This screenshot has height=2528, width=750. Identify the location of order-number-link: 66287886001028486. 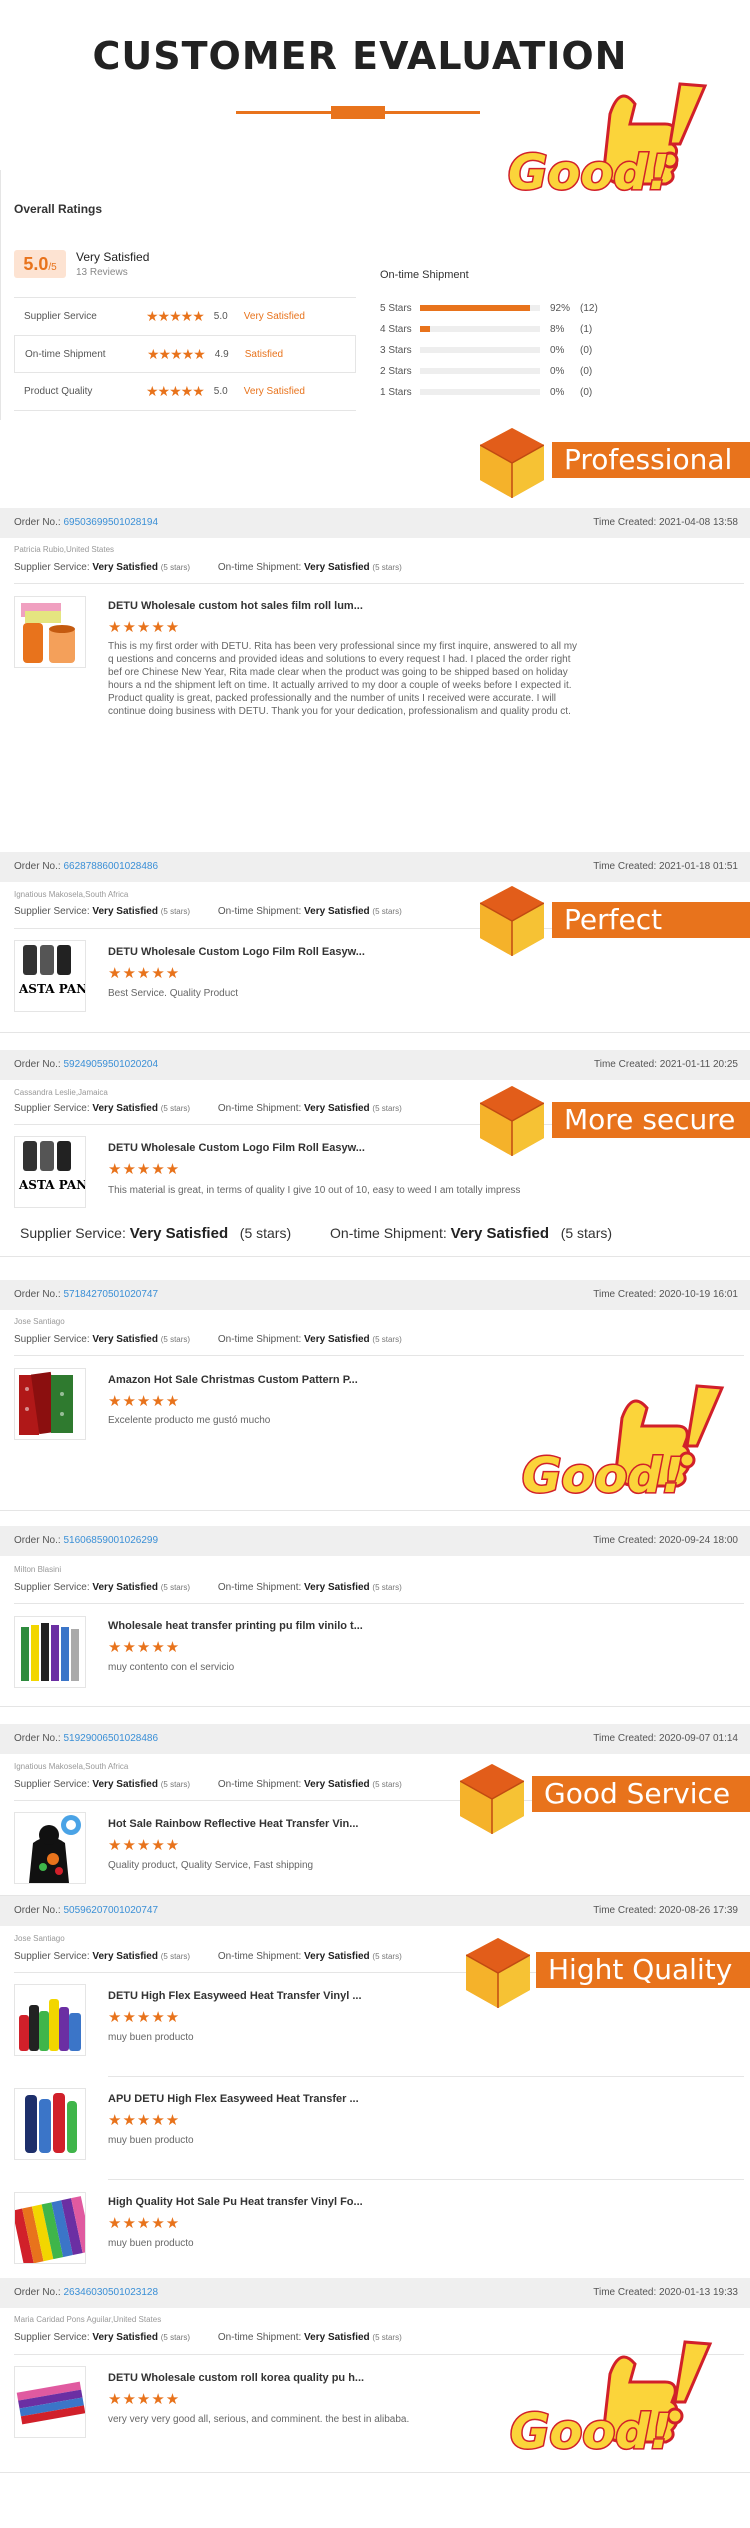
(110, 866).